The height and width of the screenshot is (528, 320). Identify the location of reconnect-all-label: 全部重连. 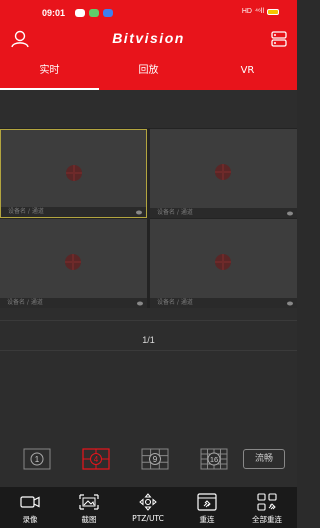
(267, 519).